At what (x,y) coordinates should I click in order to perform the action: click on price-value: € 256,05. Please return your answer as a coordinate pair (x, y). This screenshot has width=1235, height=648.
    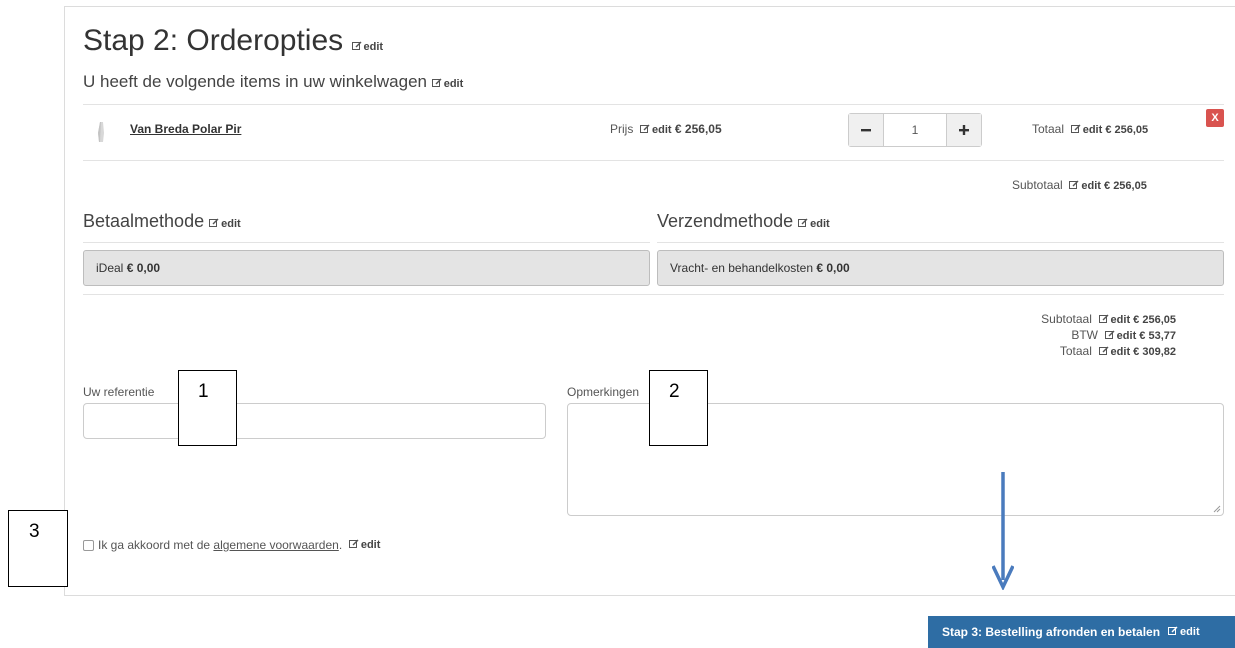
    Looking at the image, I should click on (698, 129).